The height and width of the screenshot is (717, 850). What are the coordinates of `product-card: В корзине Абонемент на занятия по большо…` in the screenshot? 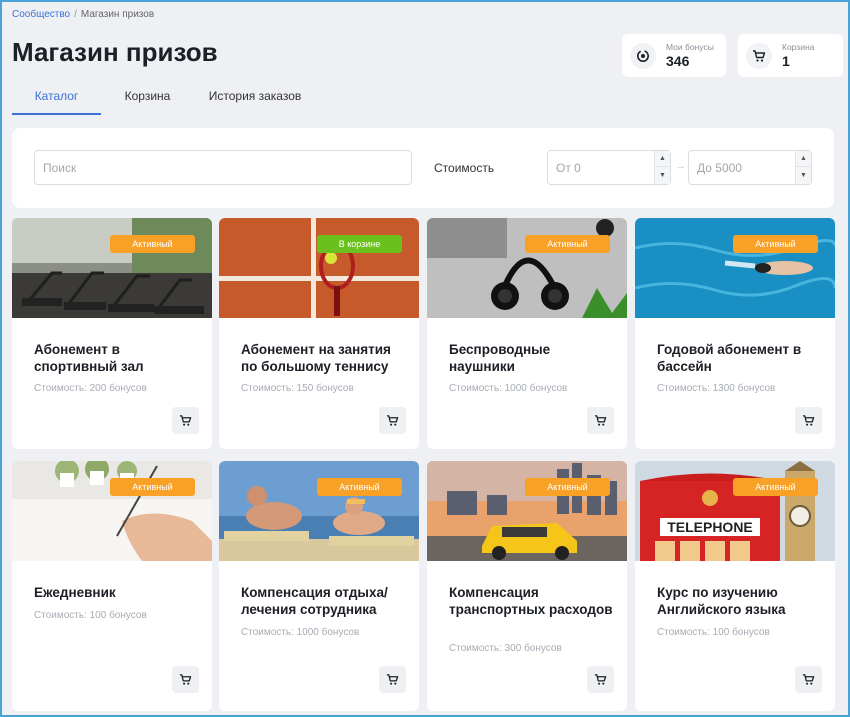 It's located at (319, 333).